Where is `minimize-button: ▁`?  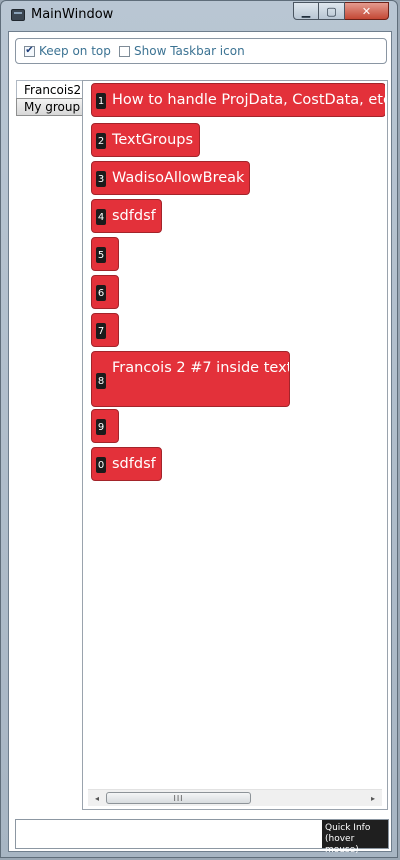 minimize-button: ▁ is located at coordinates (306, 11).